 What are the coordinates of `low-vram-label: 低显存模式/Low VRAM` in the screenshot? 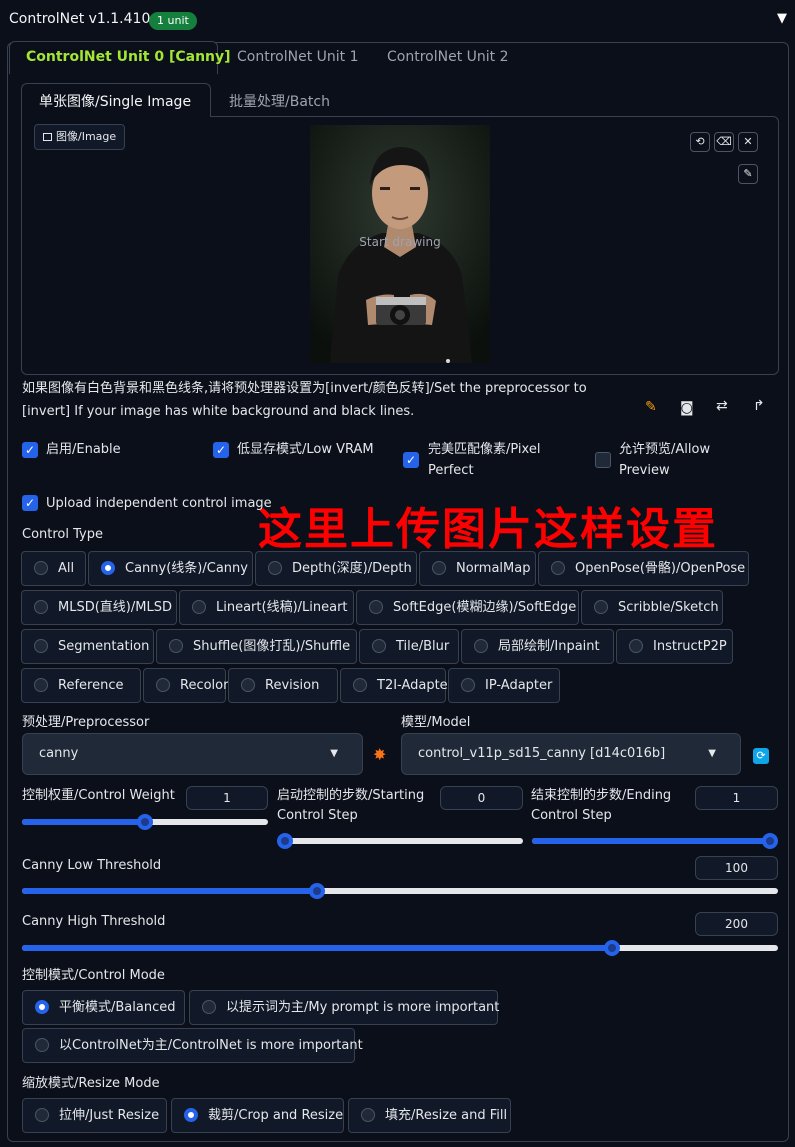 It's located at (305, 449).